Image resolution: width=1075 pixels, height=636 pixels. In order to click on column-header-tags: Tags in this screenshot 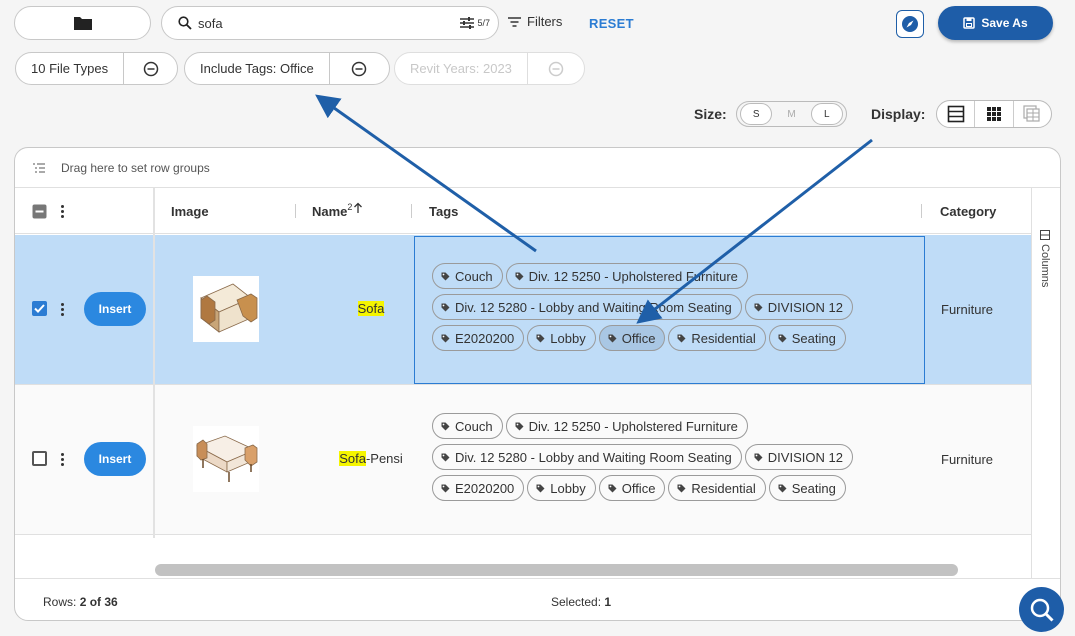, I will do `click(443, 211)`.